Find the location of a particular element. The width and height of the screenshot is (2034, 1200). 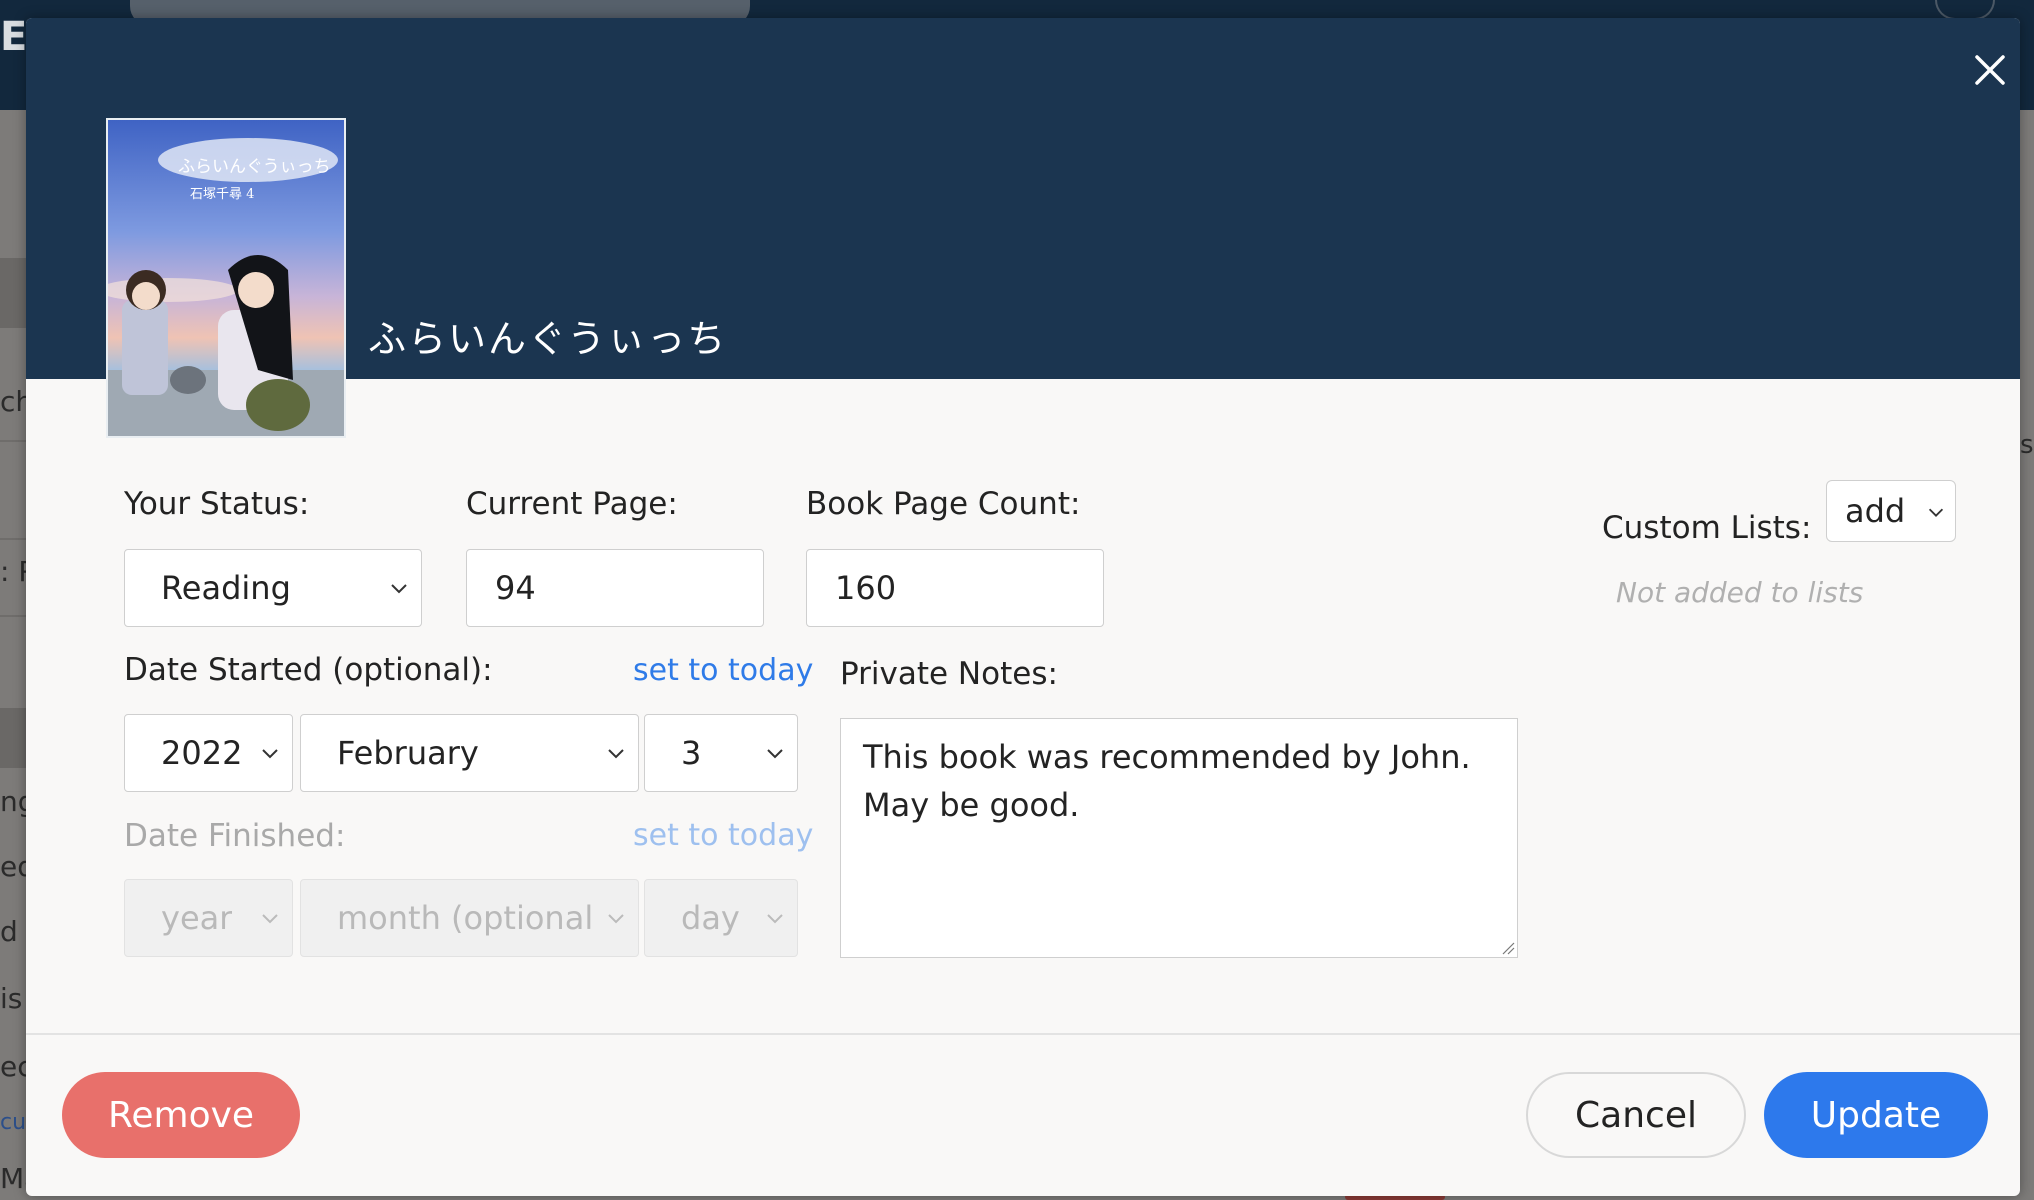

date-finished-set-today-link: set to today is located at coordinates (723, 835).